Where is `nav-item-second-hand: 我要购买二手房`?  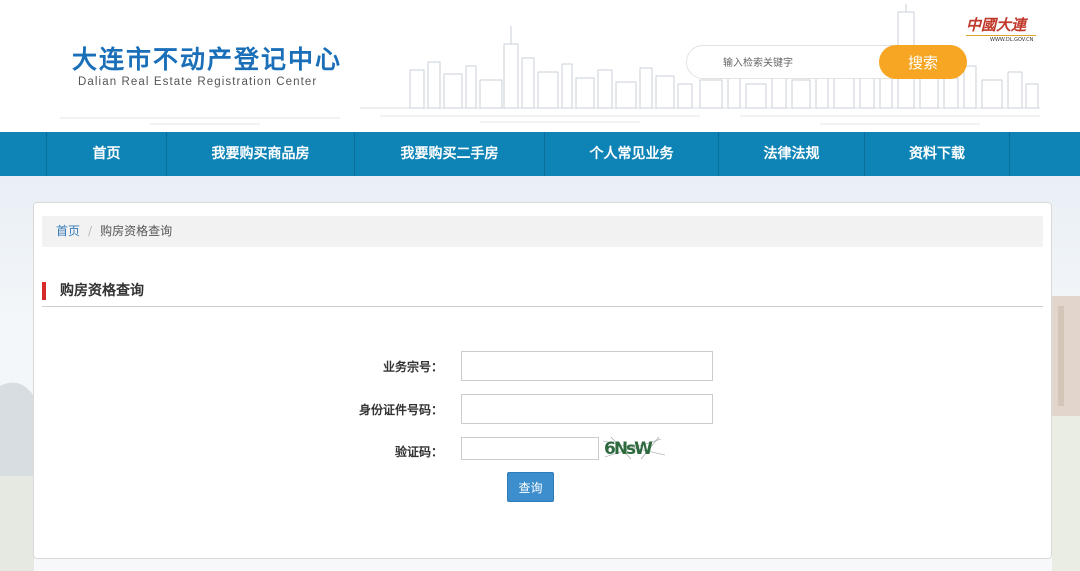 nav-item-second-hand: 我要购买二手房 is located at coordinates (449, 154).